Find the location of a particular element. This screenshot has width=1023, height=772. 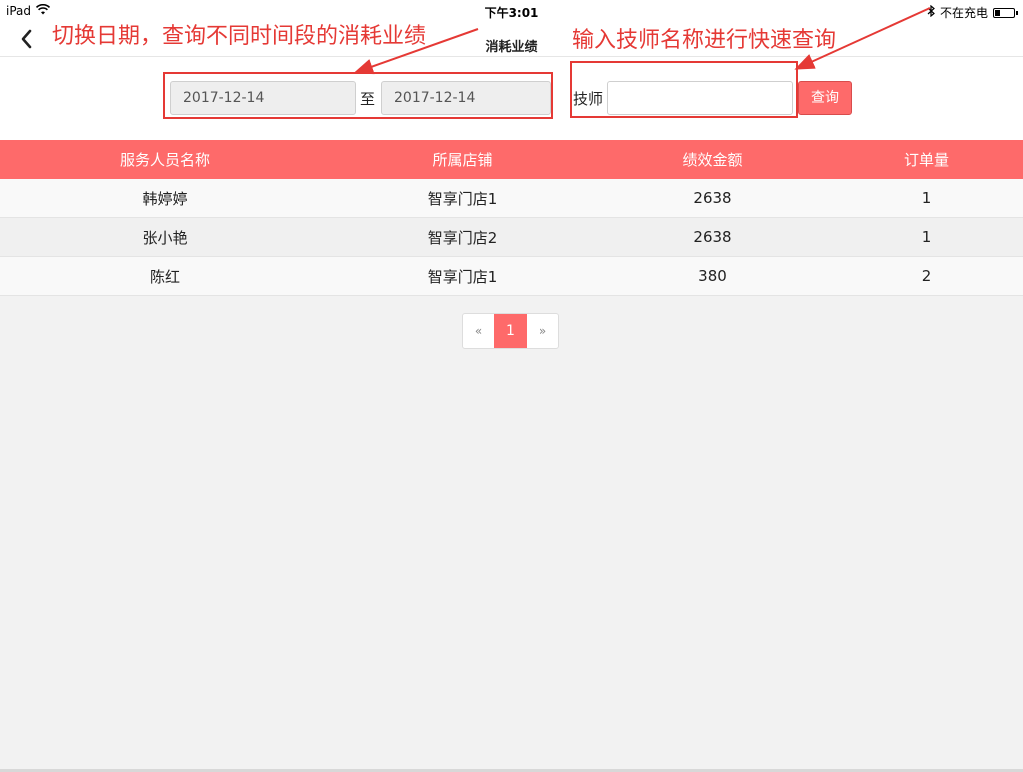

table-row: 陈红 智享门店1 380 2 is located at coordinates (511, 276).